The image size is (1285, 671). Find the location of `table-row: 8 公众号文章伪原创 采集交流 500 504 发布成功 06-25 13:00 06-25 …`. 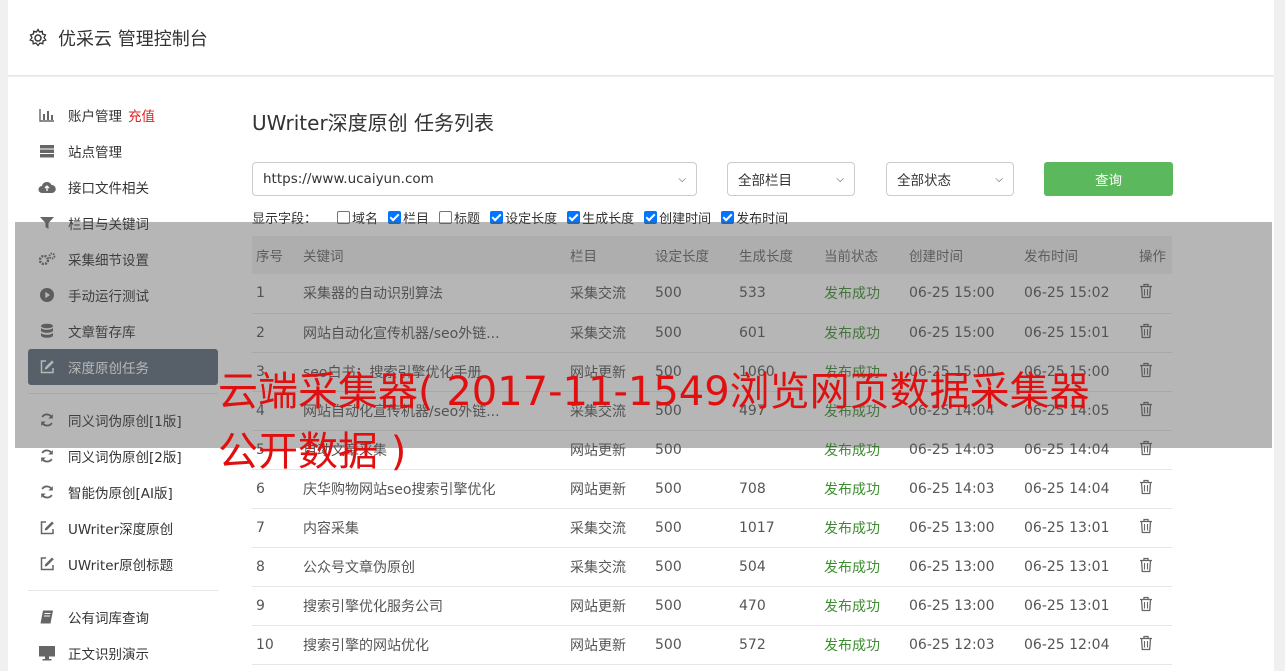

table-row: 8 公众号文章伪原创 采集交流 500 504 发布成功 06-25 13:00 06-25 … is located at coordinates (712, 567).